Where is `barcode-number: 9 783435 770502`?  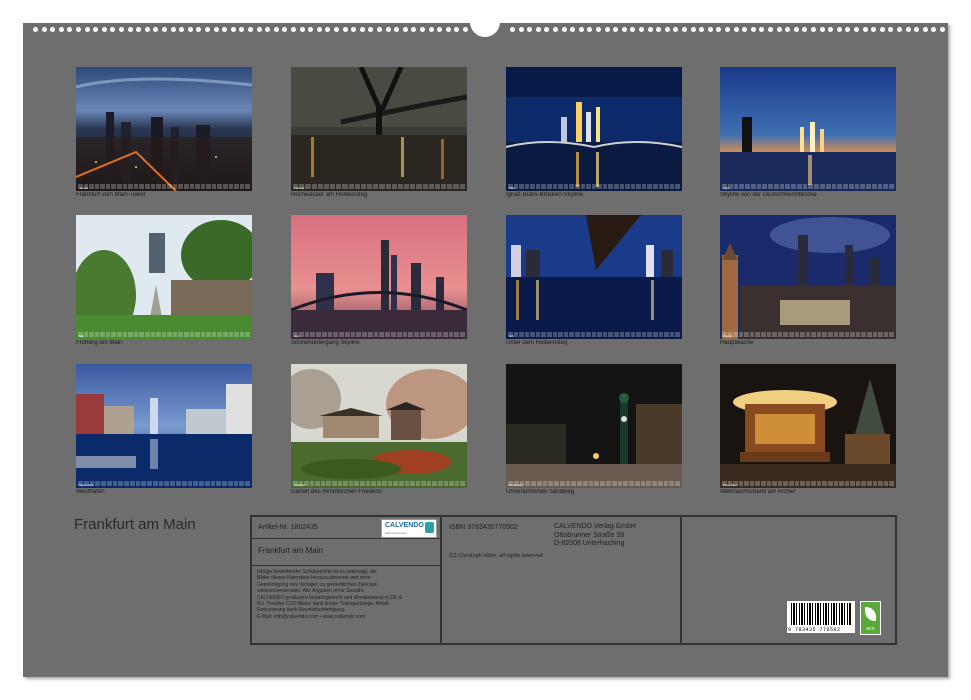
barcode-number: 9 783435 770502 is located at coordinates (814, 630).